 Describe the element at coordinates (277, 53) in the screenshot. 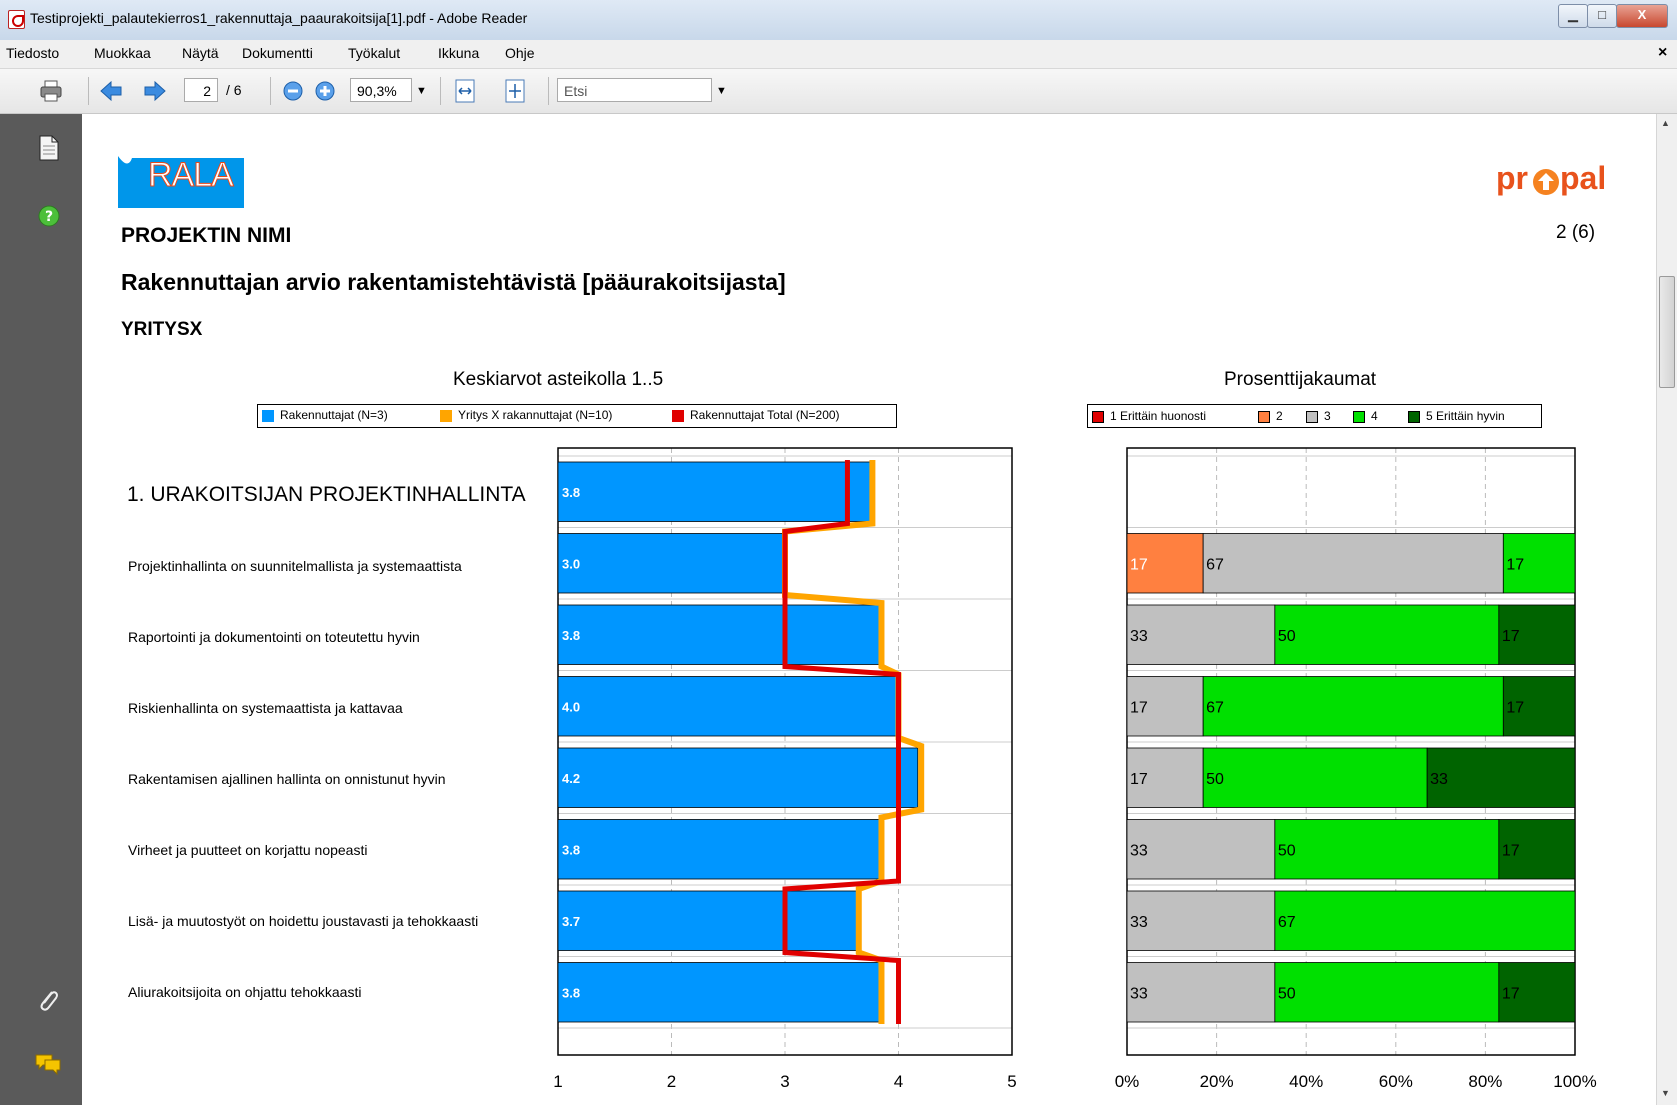

I see `menu-dokumentti: Dokumentti` at that location.